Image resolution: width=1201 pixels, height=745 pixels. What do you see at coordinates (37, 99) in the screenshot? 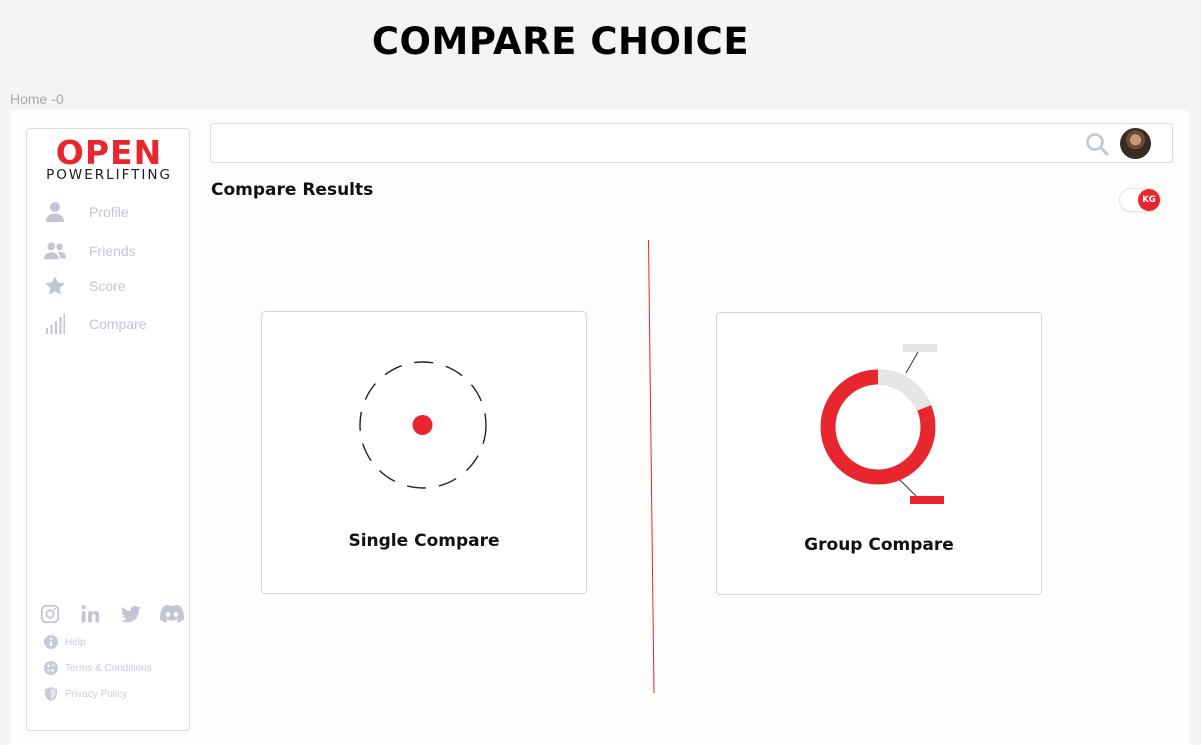
I see `frame-label: Home -0` at bounding box center [37, 99].